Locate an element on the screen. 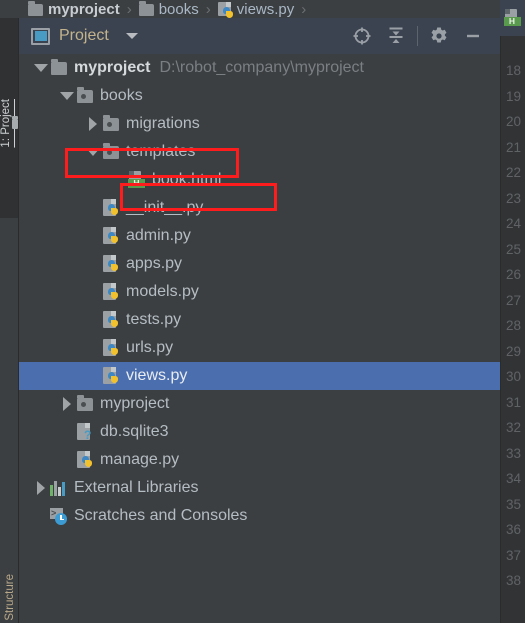  select-opened-file-button is located at coordinates (362, 36).